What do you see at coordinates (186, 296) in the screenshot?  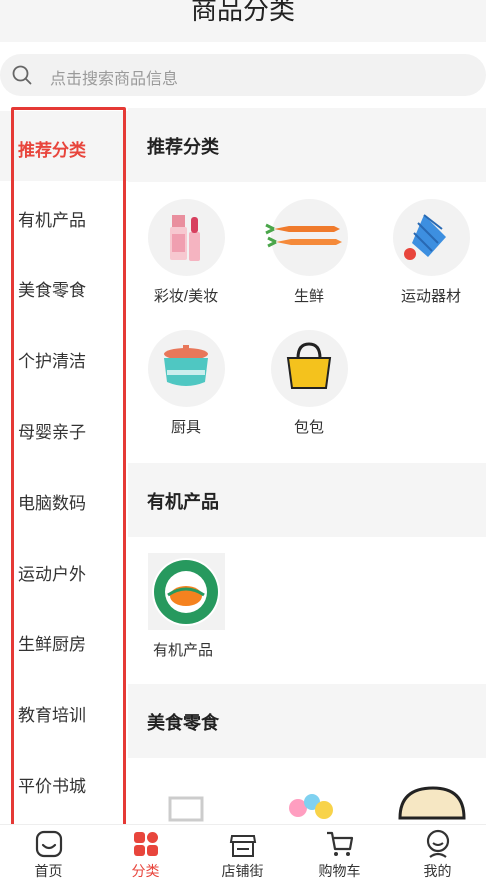 I see `category-label: 彩妆/美妆` at bounding box center [186, 296].